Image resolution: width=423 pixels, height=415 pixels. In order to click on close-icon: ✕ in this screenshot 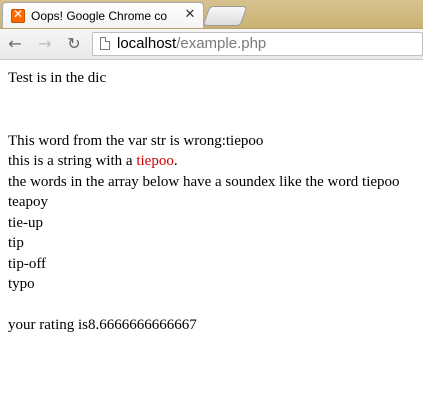, I will do `click(190, 15)`.